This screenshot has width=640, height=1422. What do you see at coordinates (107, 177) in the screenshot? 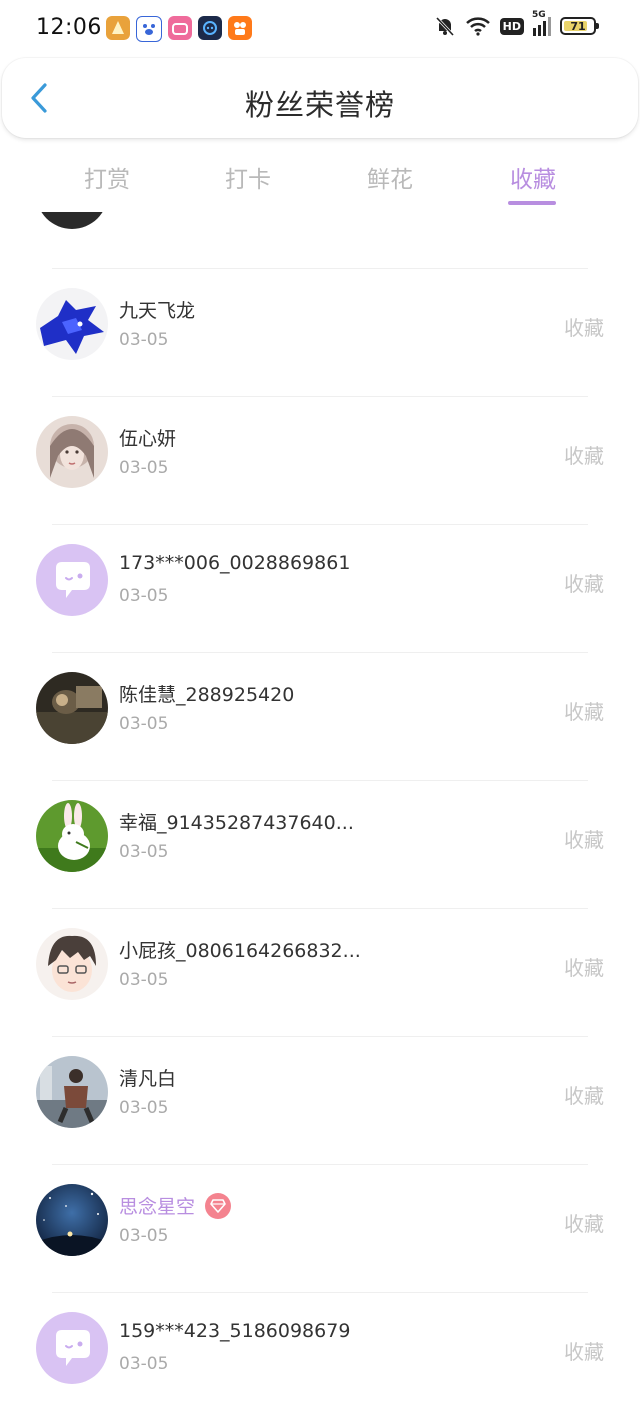
I see `tab-reward: 打赏` at bounding box center [107, 177].